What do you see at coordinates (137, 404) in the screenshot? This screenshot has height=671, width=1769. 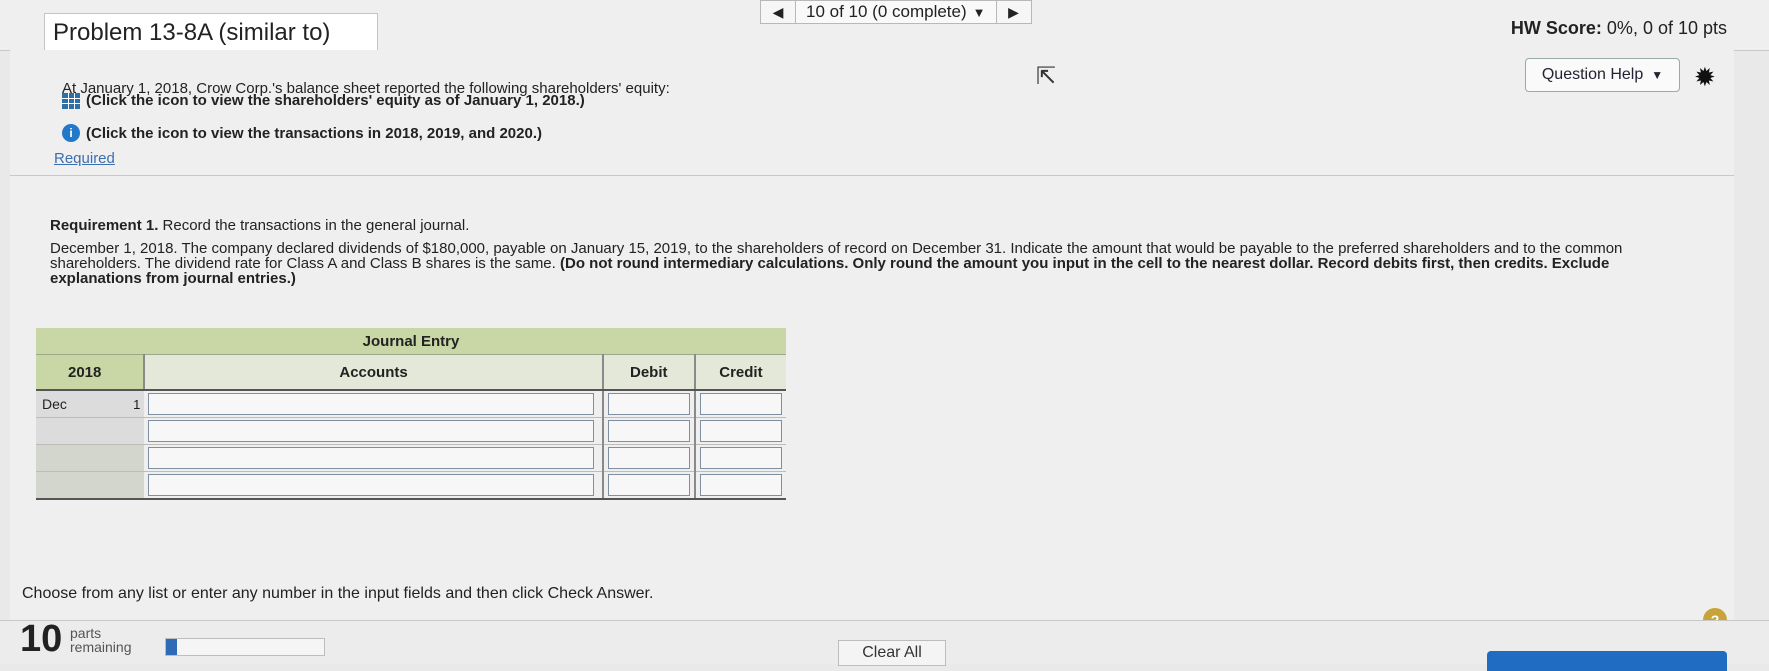 I see `date-day: 1` at bounding box center [137, 404].